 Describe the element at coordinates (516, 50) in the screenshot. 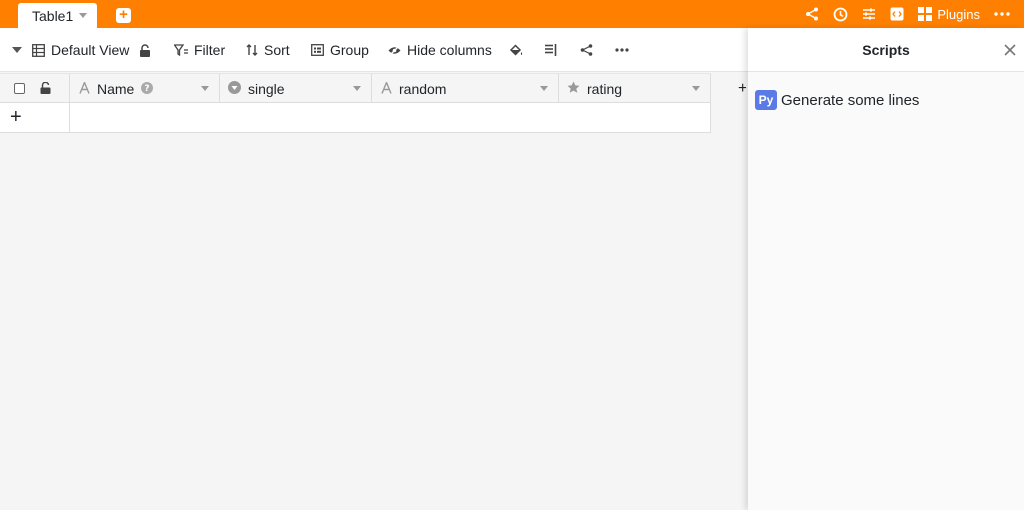

I see `paint-bucket-icon` at that location.